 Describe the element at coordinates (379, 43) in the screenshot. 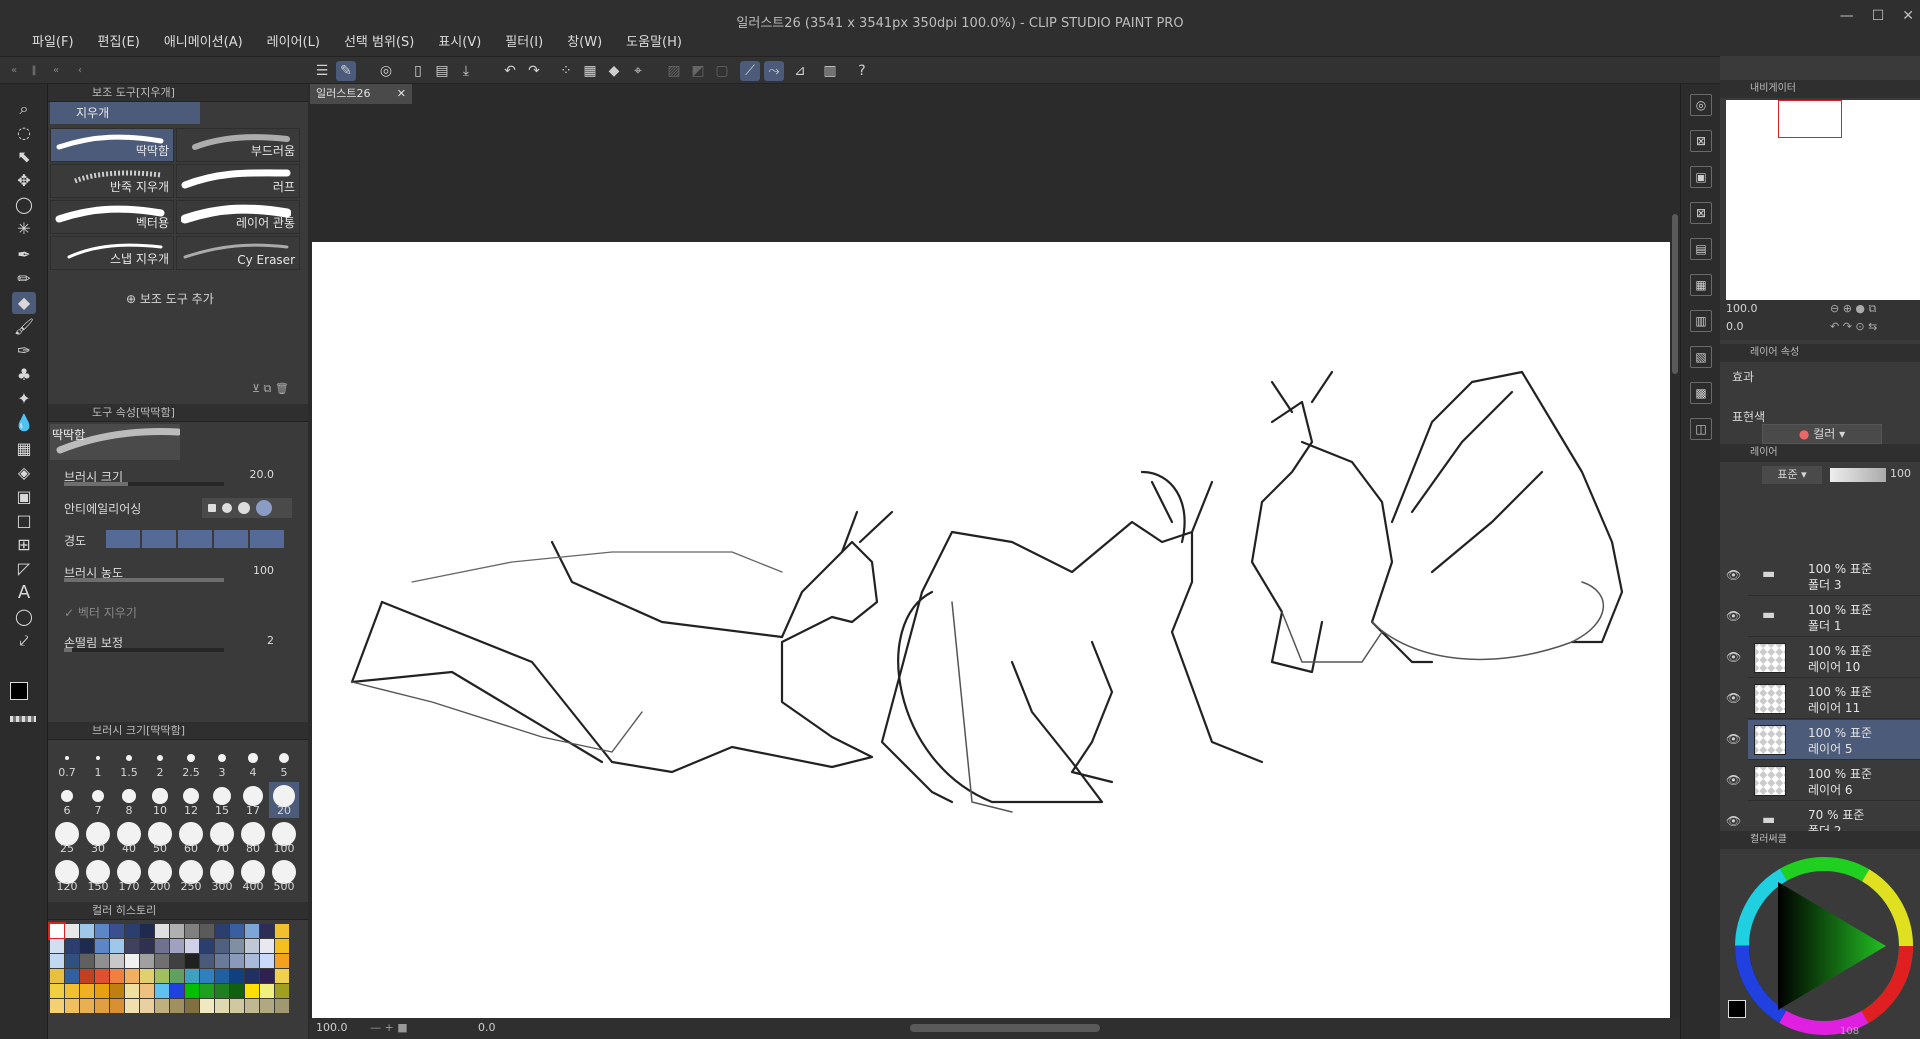

I see `menu-selection: 선택 범위(S)` at that location.